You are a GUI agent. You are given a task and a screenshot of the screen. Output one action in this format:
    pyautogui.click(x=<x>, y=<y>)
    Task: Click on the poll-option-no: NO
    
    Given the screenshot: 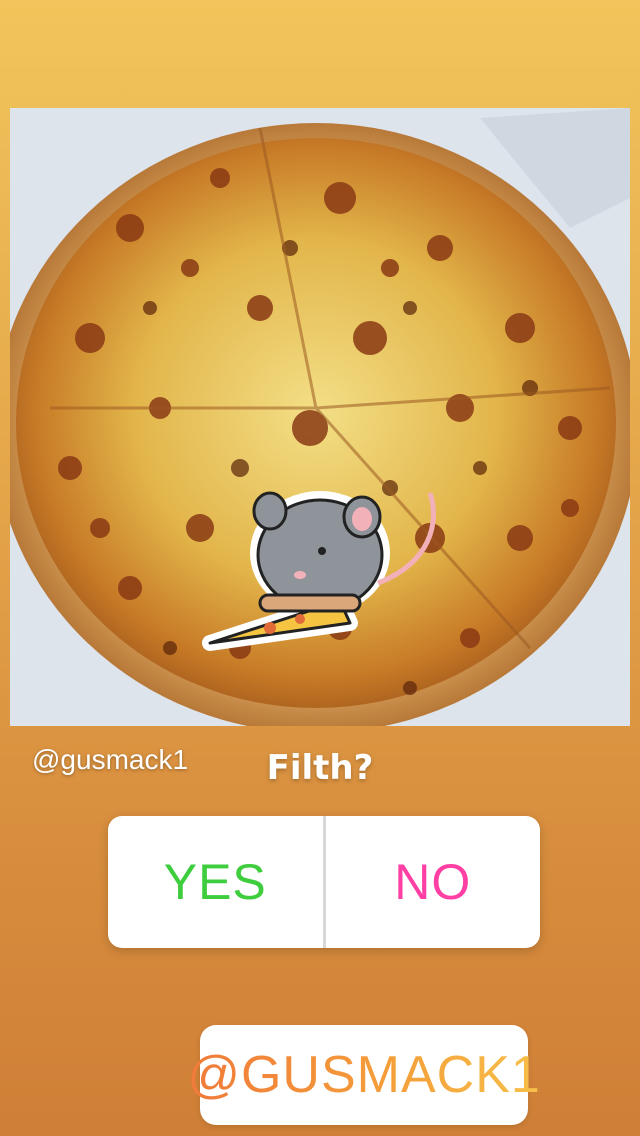 What is the action you would take?
    pyautogui.click(x=433, y=882)
    